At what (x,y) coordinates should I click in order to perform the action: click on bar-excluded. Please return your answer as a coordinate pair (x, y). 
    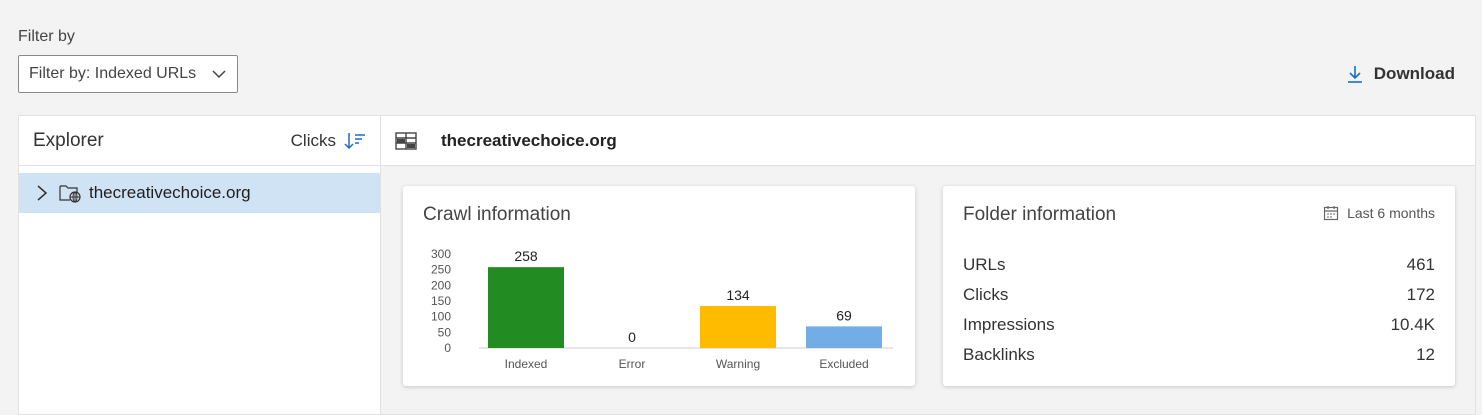
    Looking at the image, I should click on (844, 337).